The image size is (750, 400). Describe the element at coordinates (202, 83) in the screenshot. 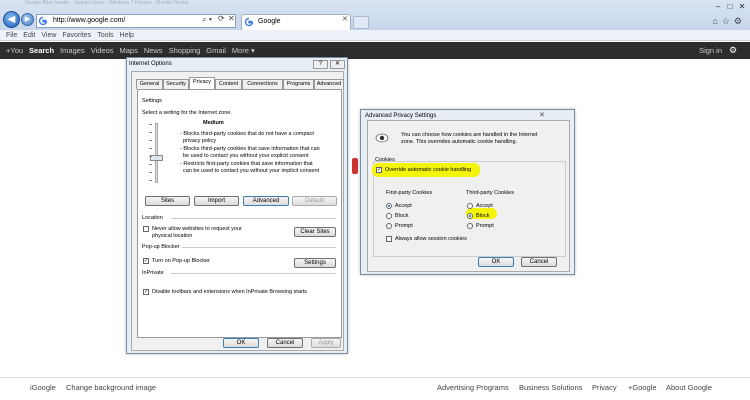

I see `tab-privacy: Privacy` at that location.